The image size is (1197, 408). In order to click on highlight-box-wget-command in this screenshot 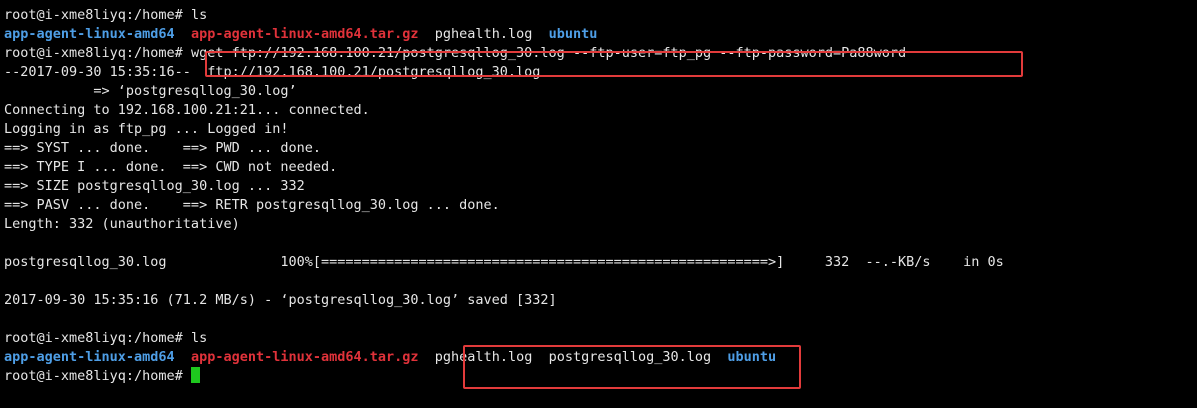, I will do `click(614, 64)`.